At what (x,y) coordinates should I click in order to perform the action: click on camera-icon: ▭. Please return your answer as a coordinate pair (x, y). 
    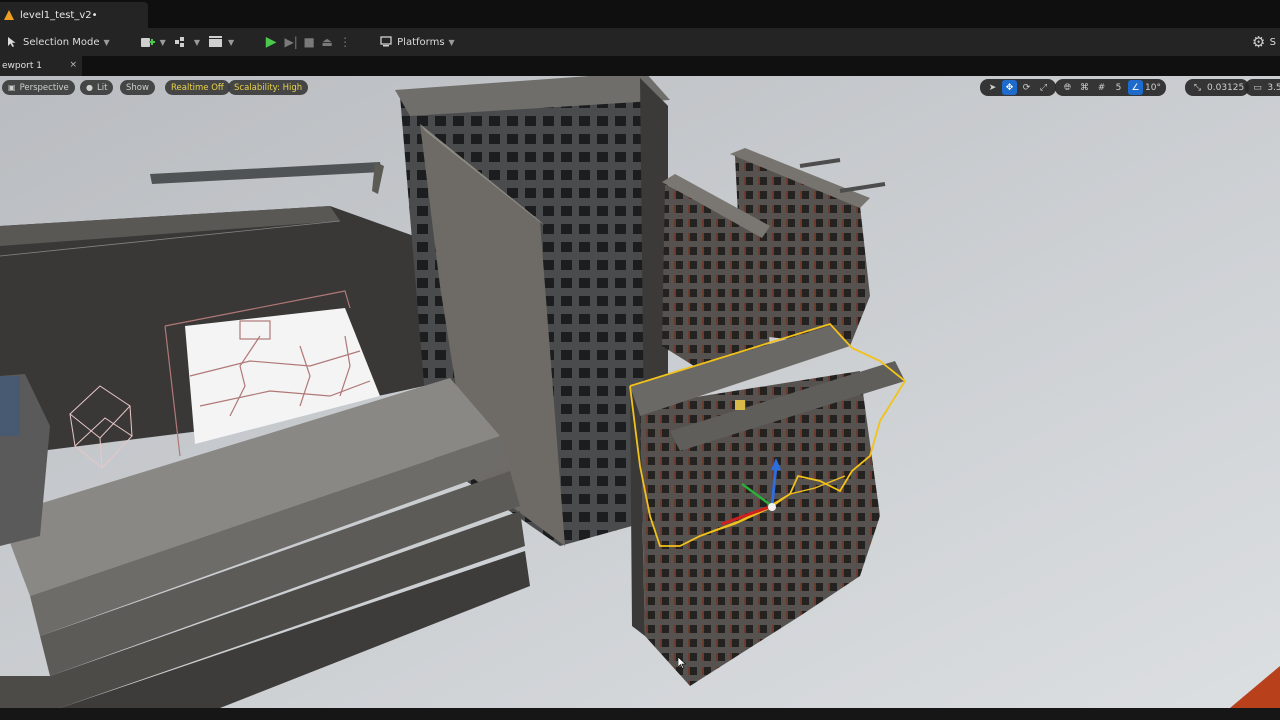
    Looking at the image, I should click on (1257, 87).